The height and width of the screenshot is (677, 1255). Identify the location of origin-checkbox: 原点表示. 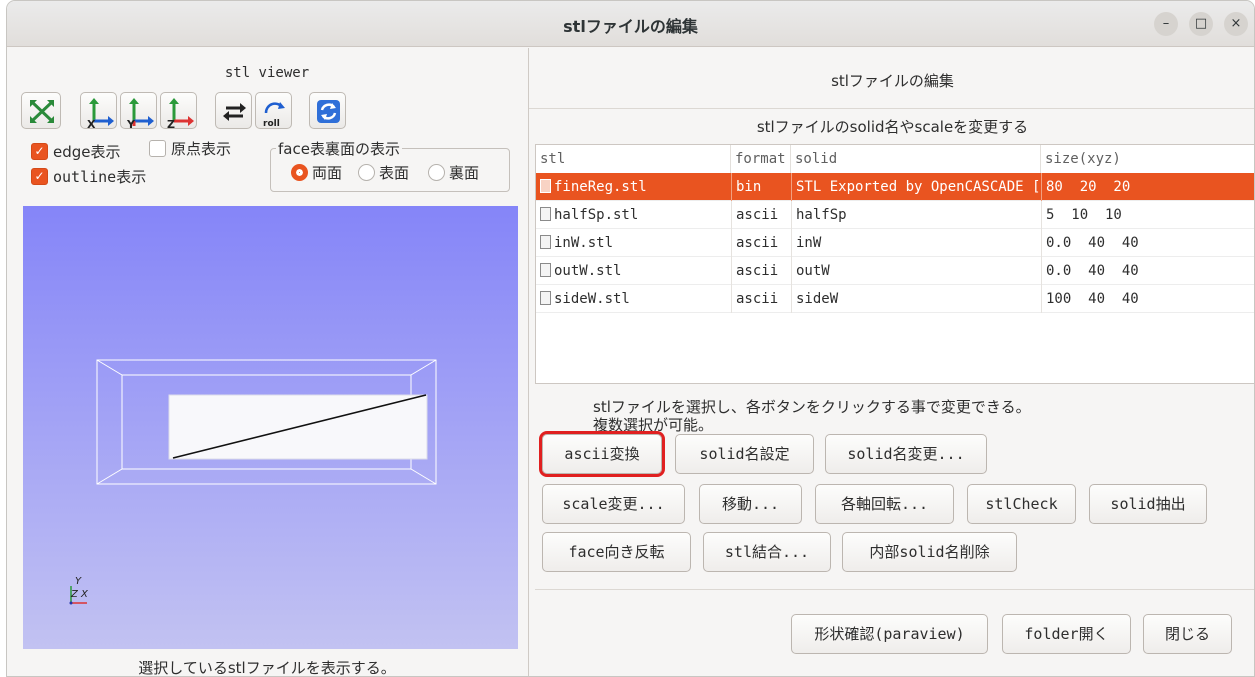
(190, 148).